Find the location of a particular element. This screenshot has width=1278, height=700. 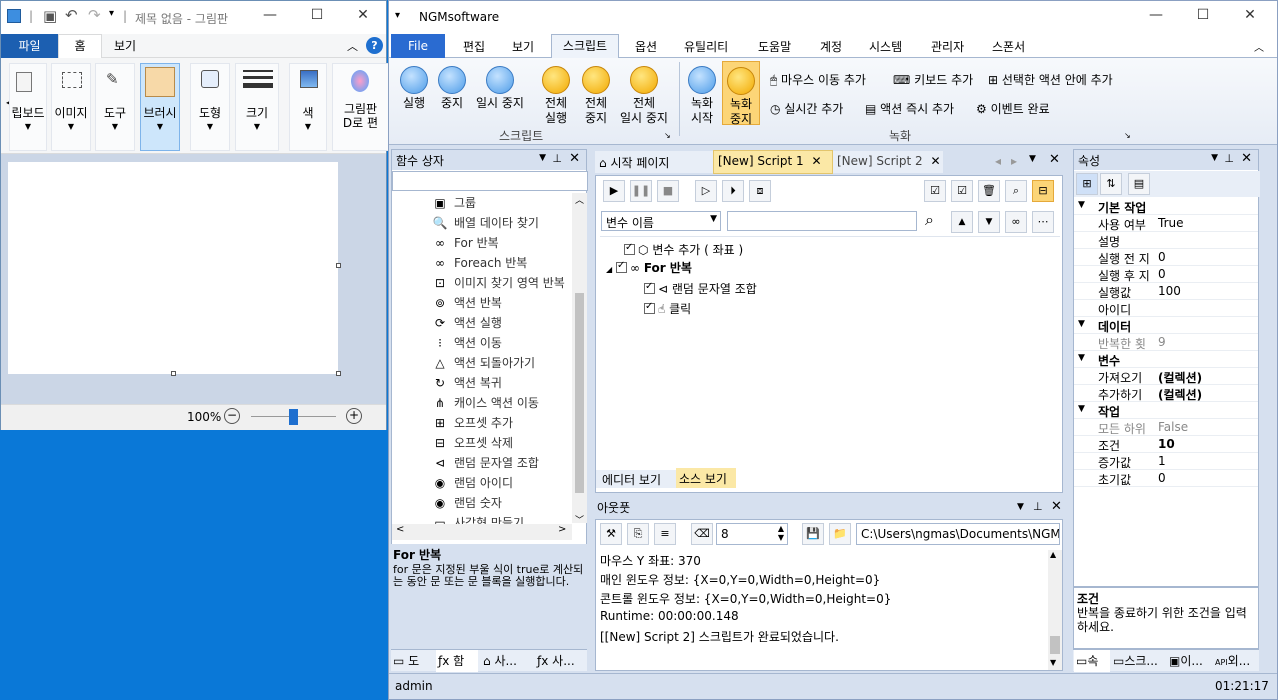

property-row: 가져오기 (컬렉션) is located at coordinates (1166, 376).